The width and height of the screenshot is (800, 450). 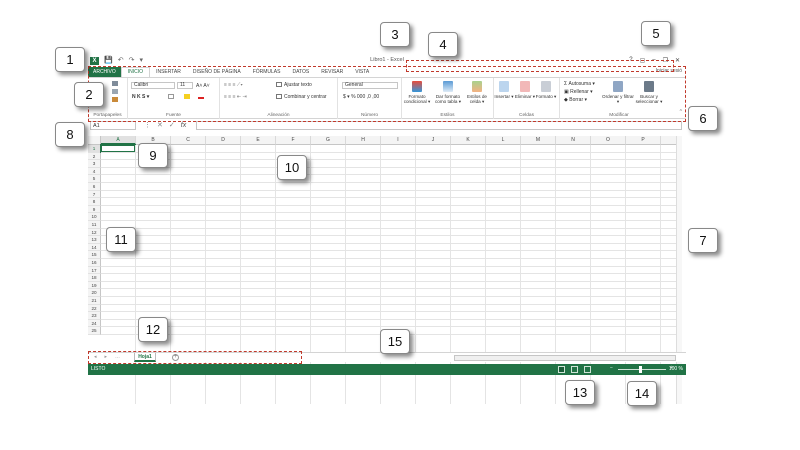 What do you see at coordinates (188, 140) in the screenshot?
I see `column-header: C` at bounding box center [188, 140].